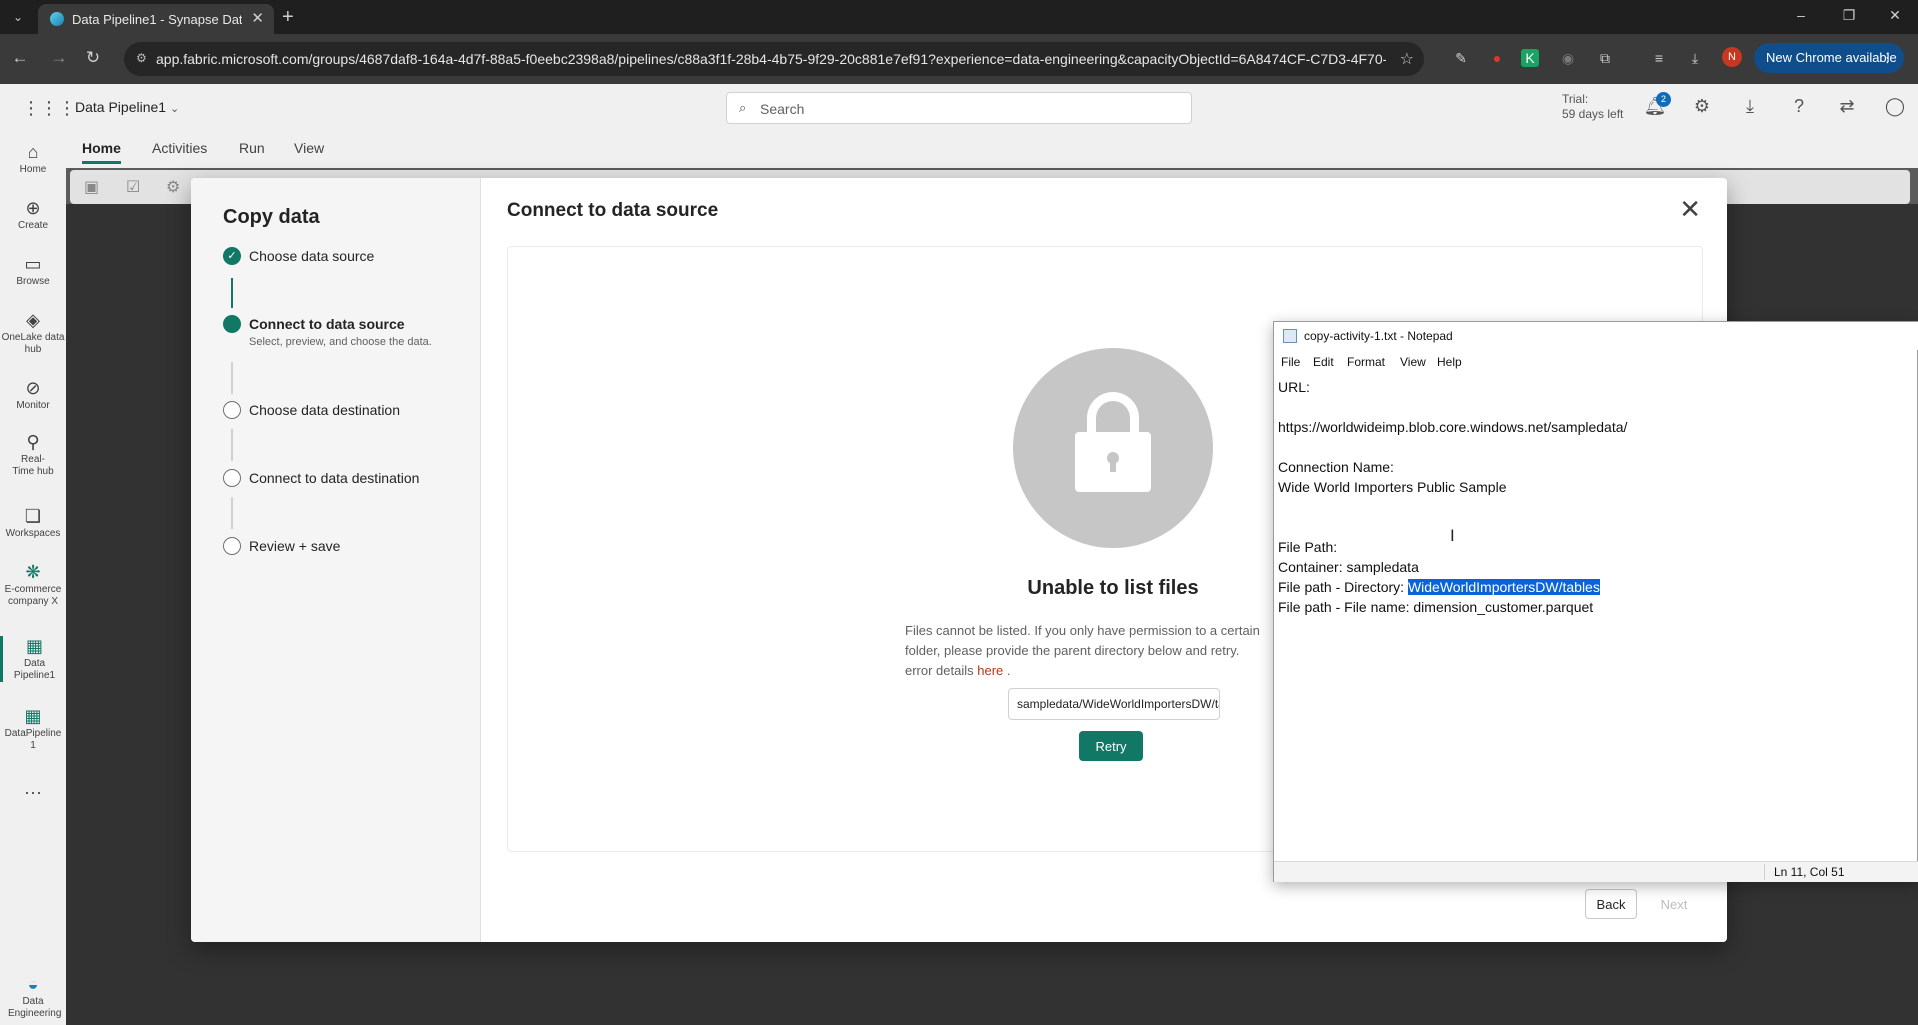 This screenshot has height=1025, width=1918. What do you see at coordinates (33, 533) in the screenshot?
I see `nav-label: Workspaces` at bounding box center [33, 533].